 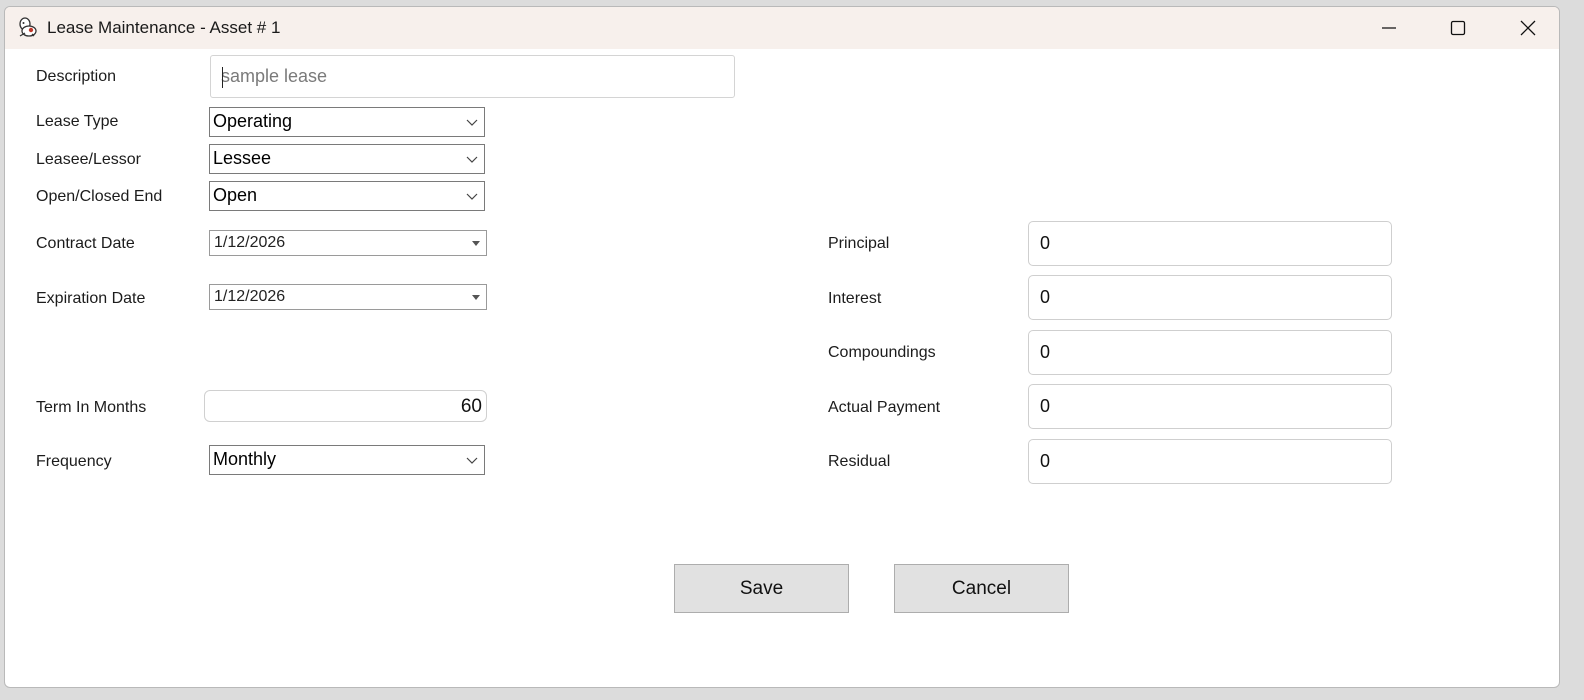 I want to click on term-months-field: 60, so click(x=345, y=406).